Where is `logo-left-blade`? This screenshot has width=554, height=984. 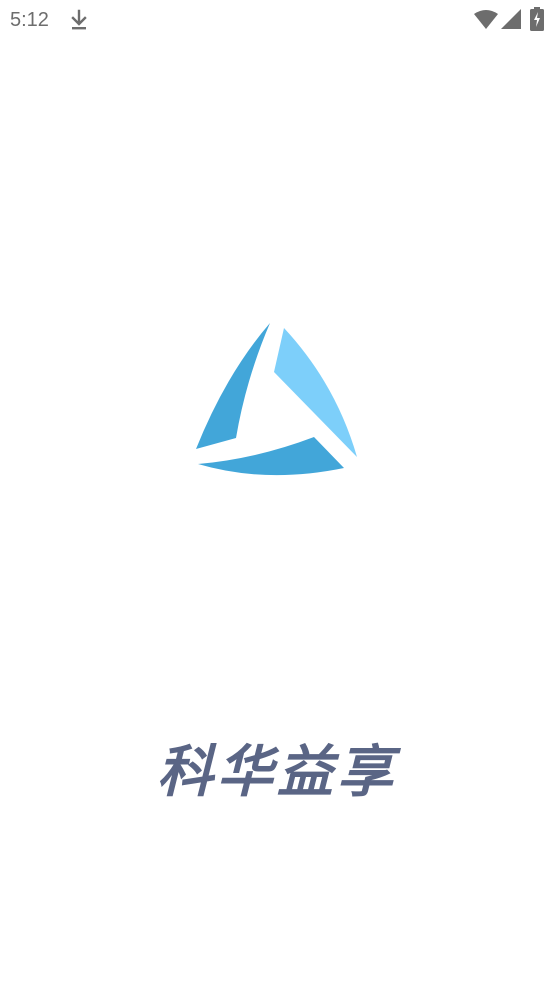
logo-left-blade is located at coordinates (233, 386).